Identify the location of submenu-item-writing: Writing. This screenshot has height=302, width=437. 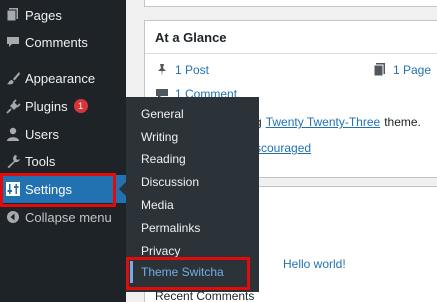
(192, 137).